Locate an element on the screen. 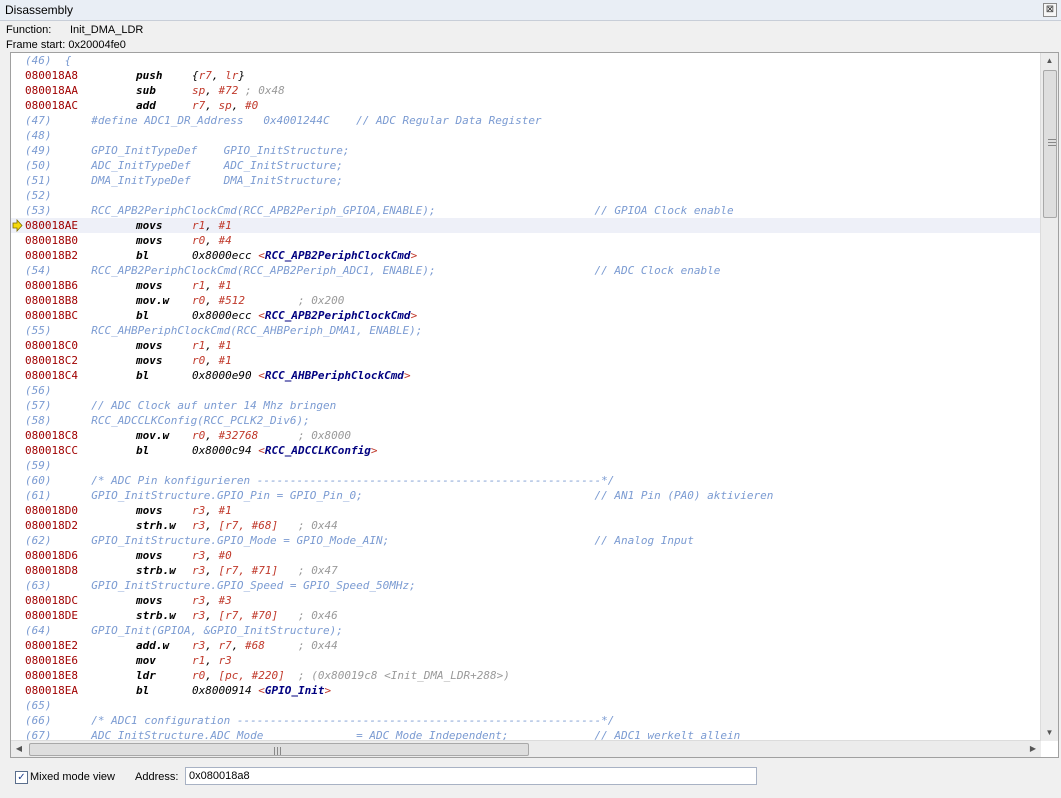 This screenshot has height=798, width=1061. source-line: (48) is located at coordinates (526, 135).